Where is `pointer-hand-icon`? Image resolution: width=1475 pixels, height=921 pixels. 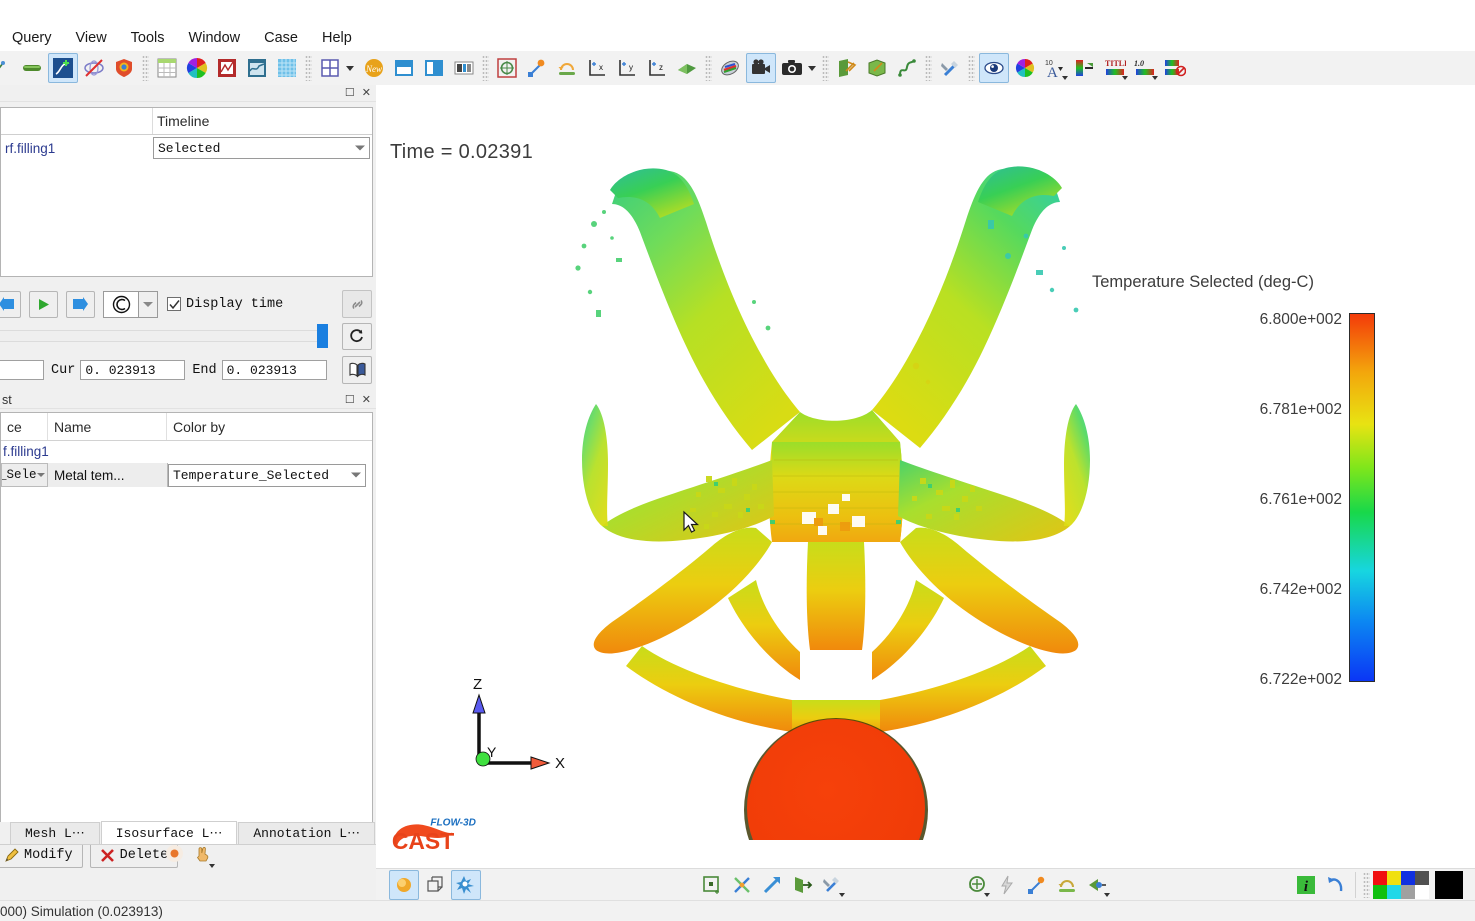 pointer-hand-icon is located at coordinates (204, 856).